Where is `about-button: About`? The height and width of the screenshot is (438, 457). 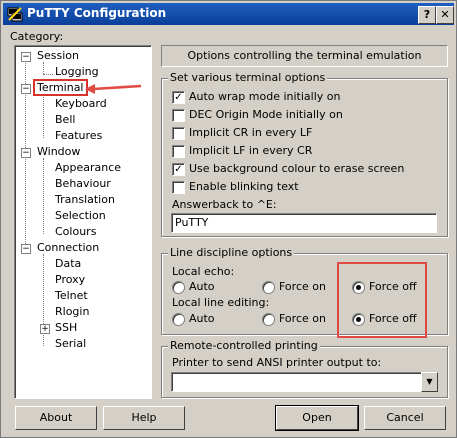
about-button: About is located at coordinates (56, 418).